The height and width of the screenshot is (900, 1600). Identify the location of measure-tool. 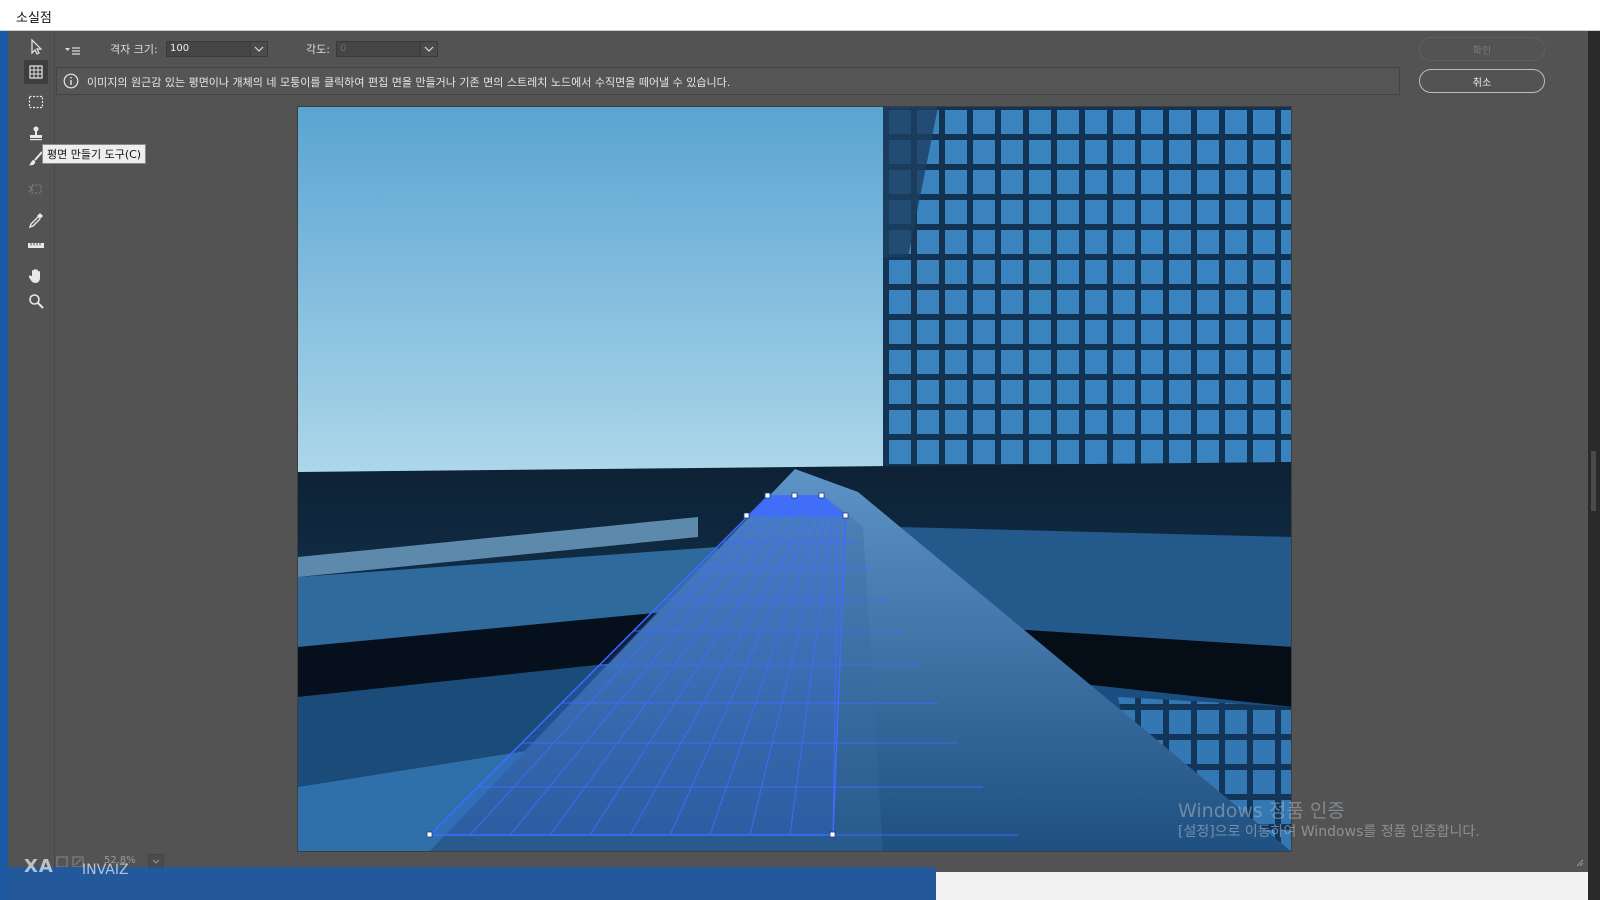
(36, 245).